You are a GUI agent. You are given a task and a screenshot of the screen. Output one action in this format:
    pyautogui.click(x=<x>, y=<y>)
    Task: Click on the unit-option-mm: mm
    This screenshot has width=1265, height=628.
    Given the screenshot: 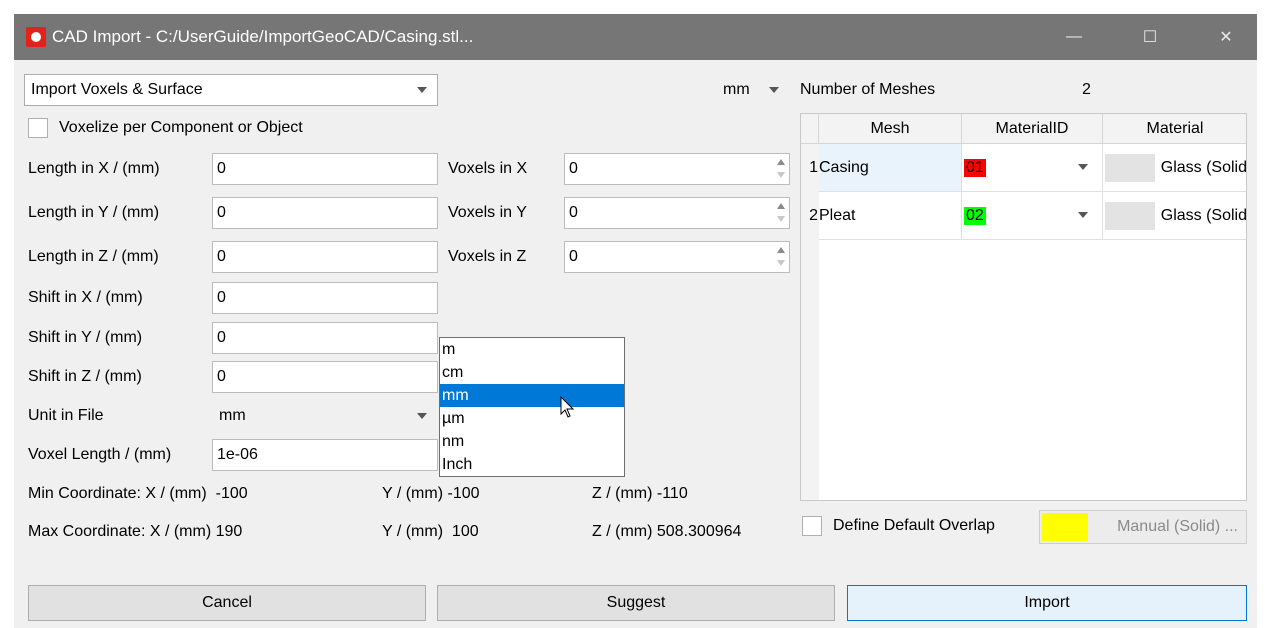 What is the action you would take?
    pyautogui.click(x=532, y=395)
    